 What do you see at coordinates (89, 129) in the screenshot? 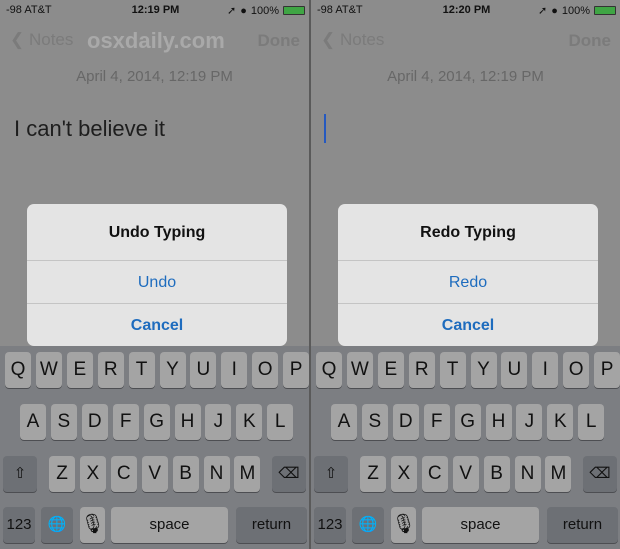
I see `note-text: I can't believe it` at bounding box center [89, 129].